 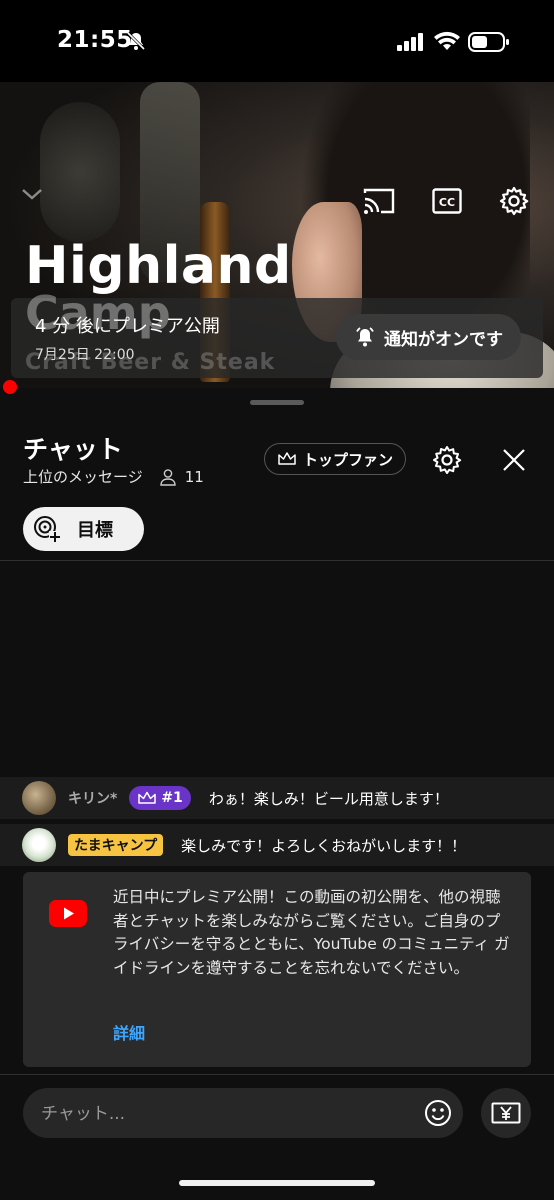 What do you see at coordinates (80, 172) in the screenshot?
I see `video-background-light` at bounding box center [80, 172].